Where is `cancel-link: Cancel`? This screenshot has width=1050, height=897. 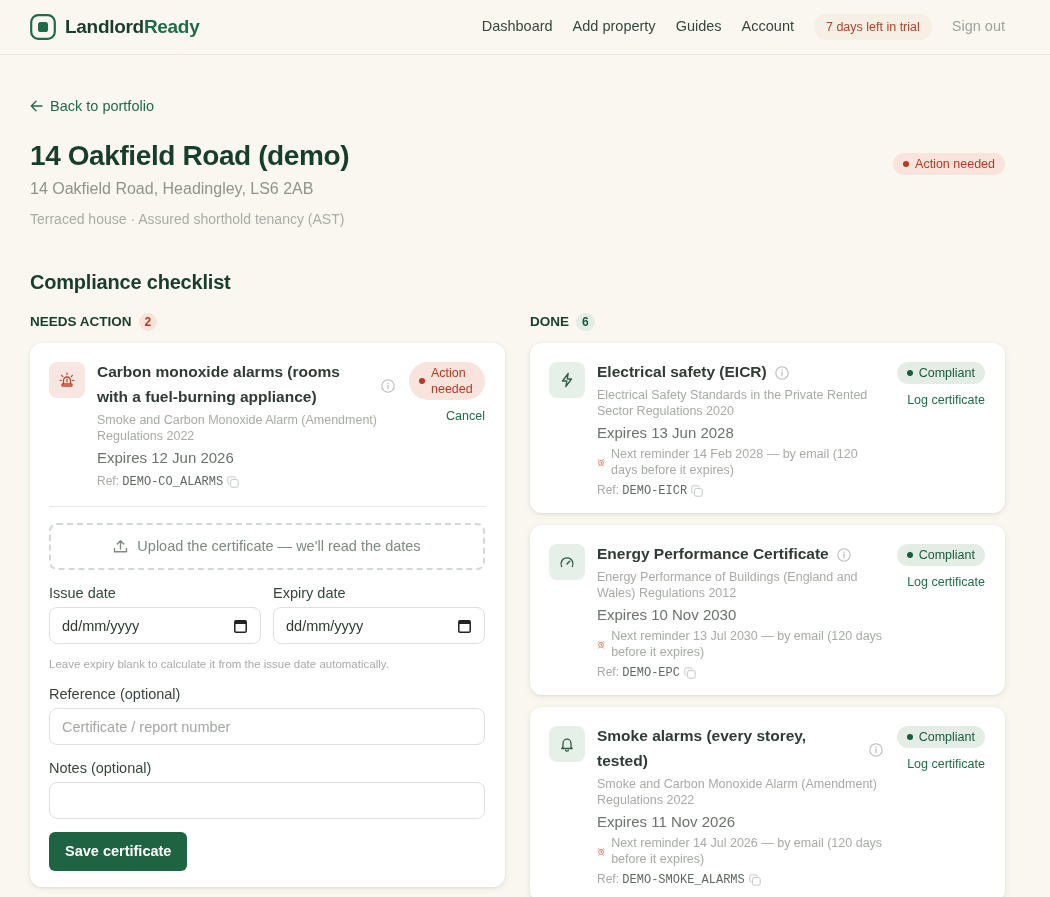 cancel-link: Cancel is located at coordinates (465, 416).